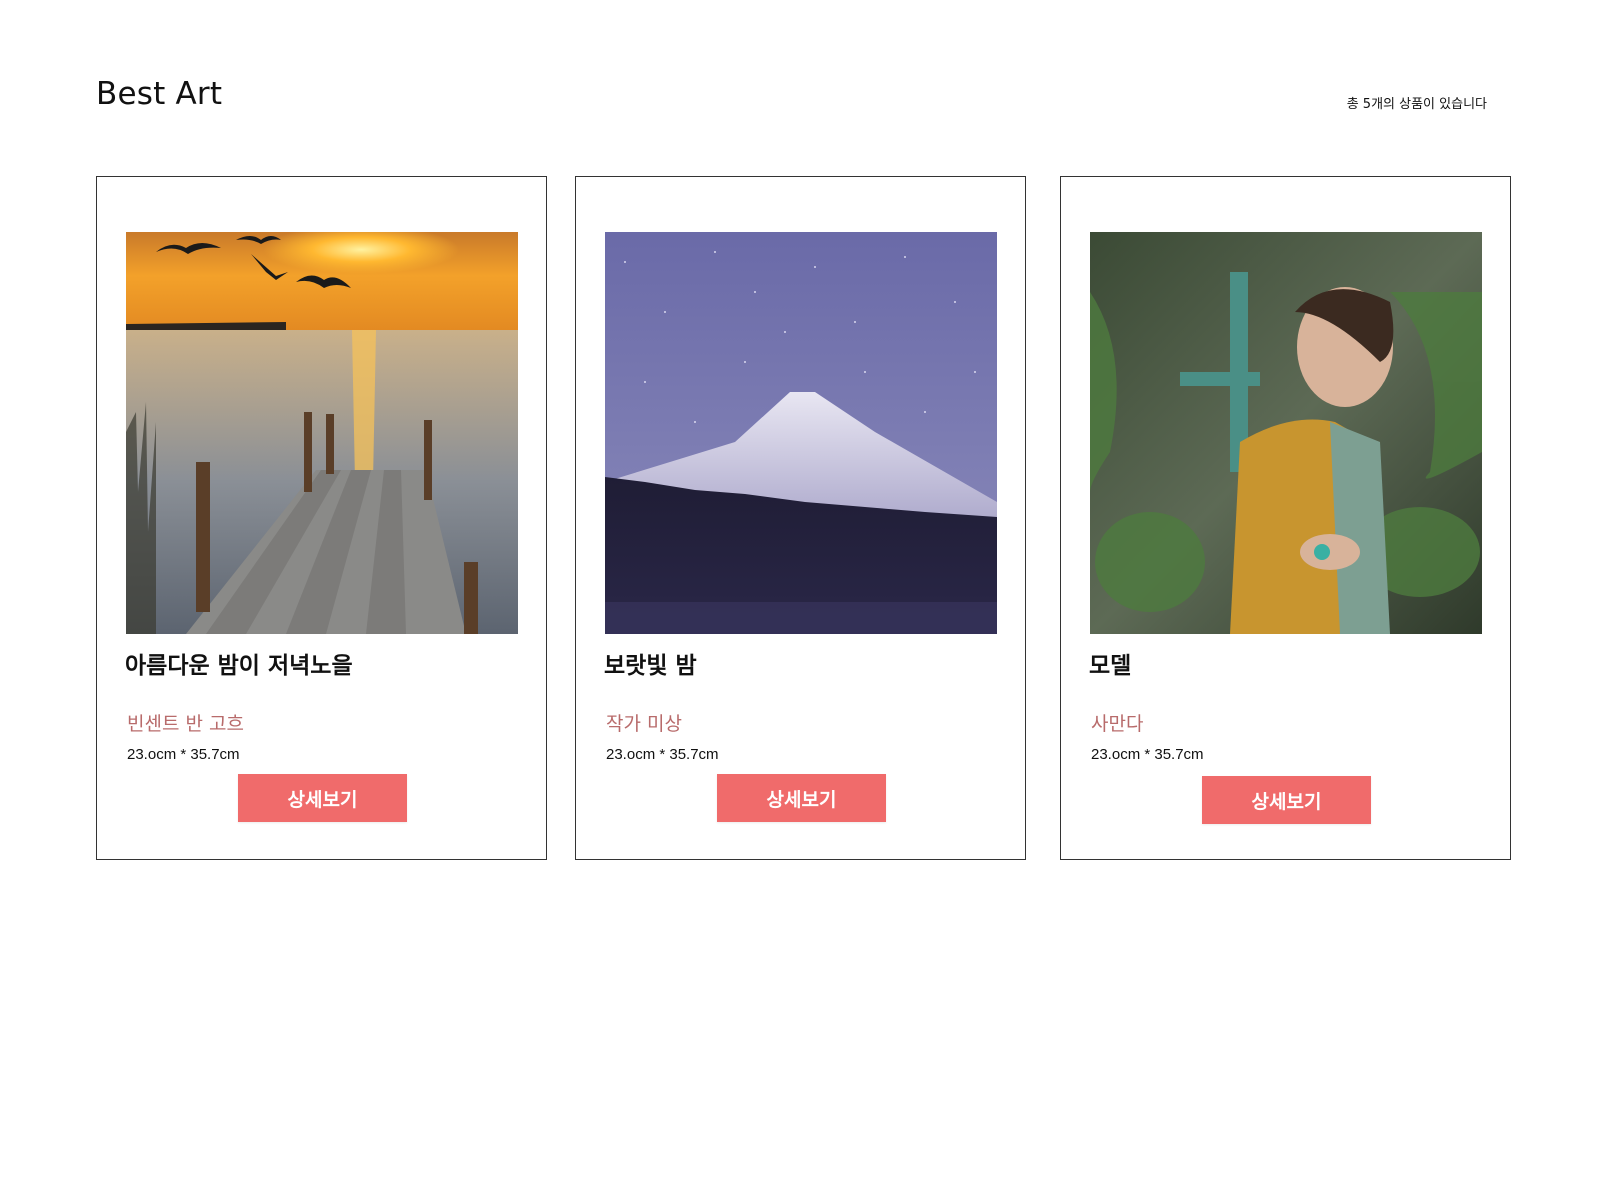 This screenshot has width=1600, height=1200. Describe the element at coordinates (1117, 724) in the screenshot. I see `artist-name: 사만다` at that location.